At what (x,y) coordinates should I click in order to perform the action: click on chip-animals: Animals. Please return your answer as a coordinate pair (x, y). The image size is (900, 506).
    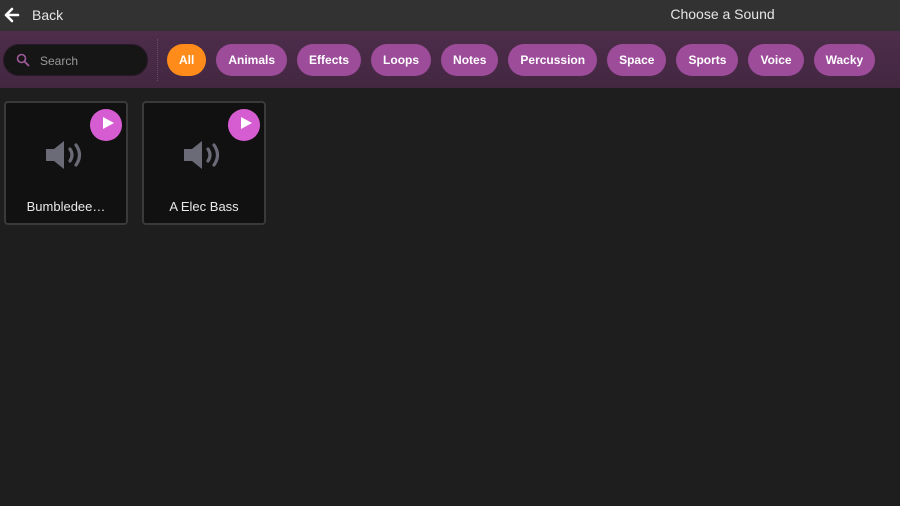
    Looking at the image, I should click on (252, 60).